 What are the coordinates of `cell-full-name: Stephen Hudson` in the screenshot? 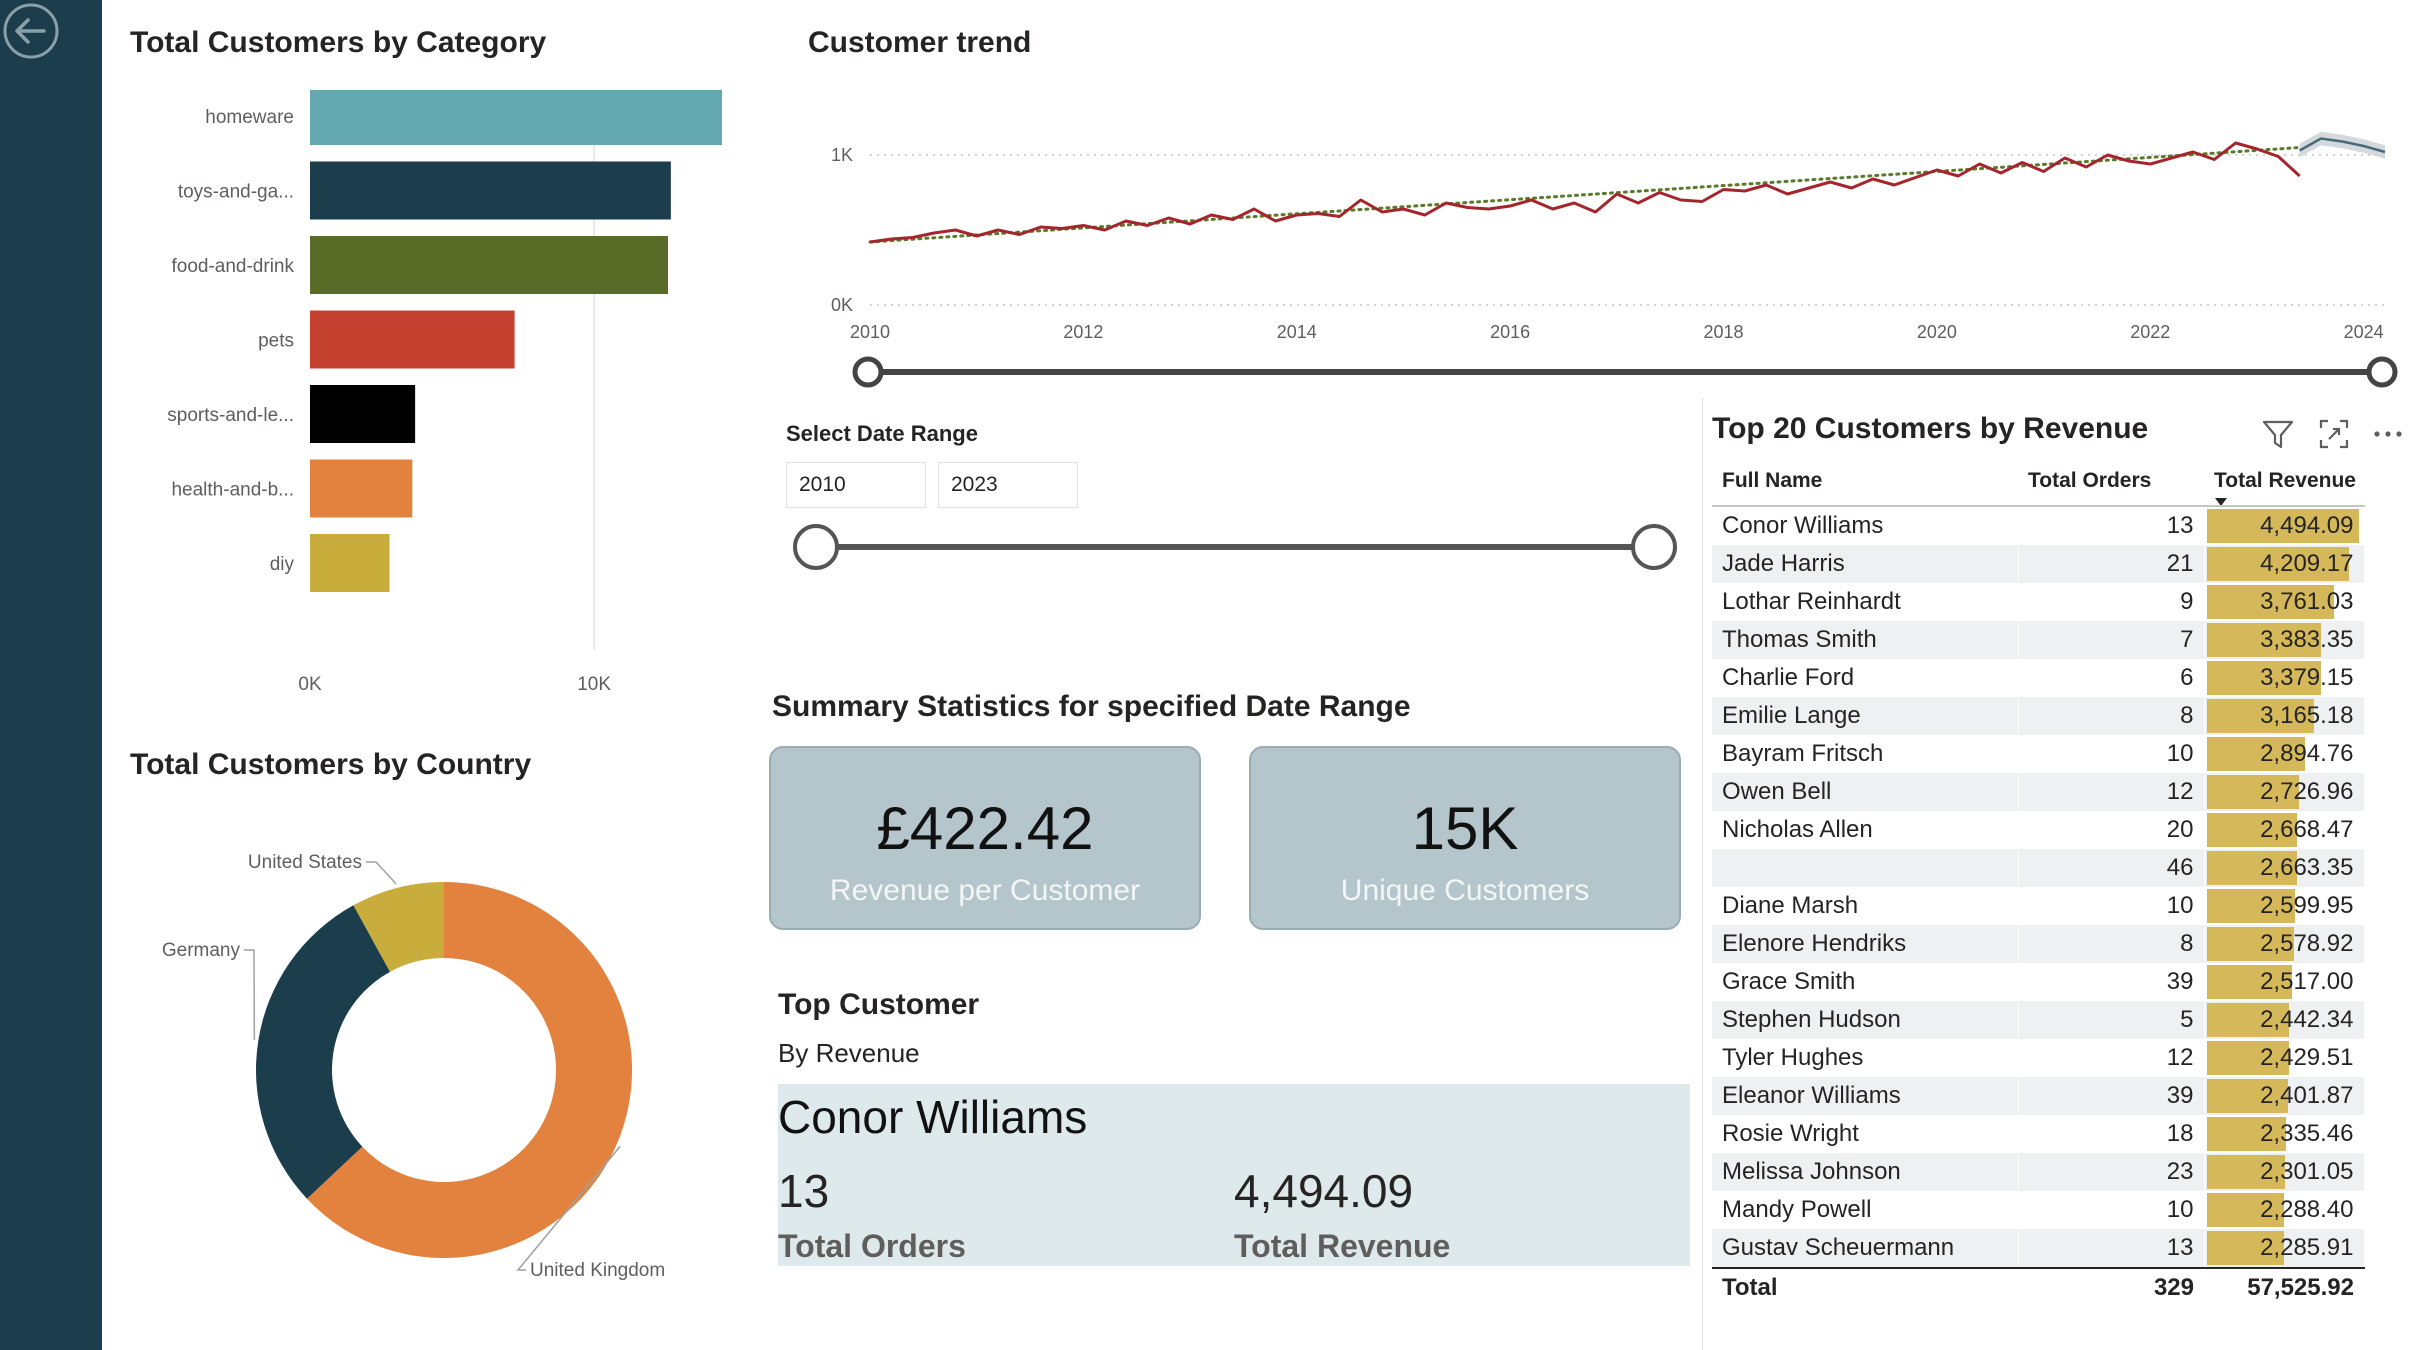 It's located at (1865, 1020).